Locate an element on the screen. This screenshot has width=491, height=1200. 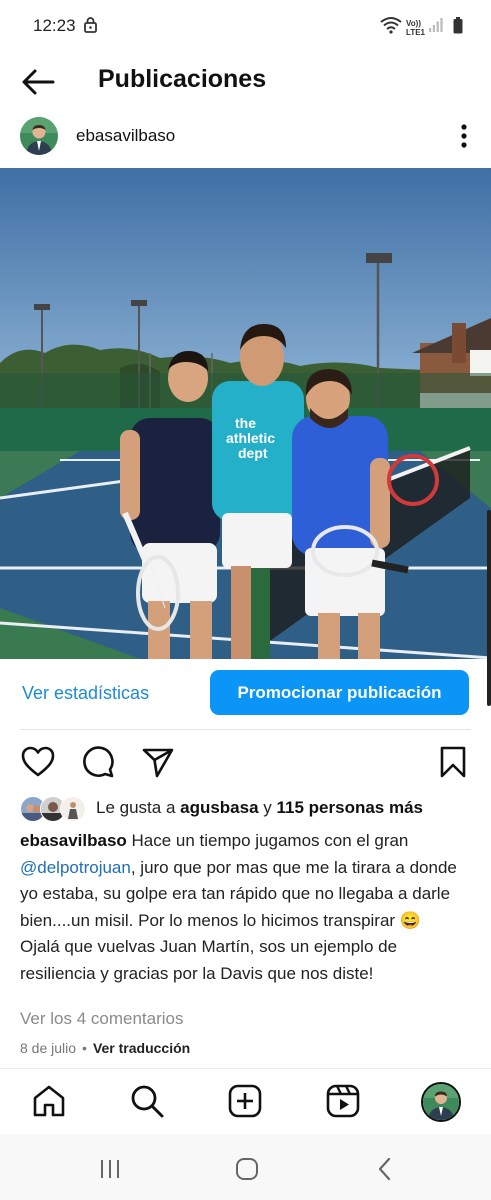
liker-username: agusbasa is located at coordinates (219, 807).